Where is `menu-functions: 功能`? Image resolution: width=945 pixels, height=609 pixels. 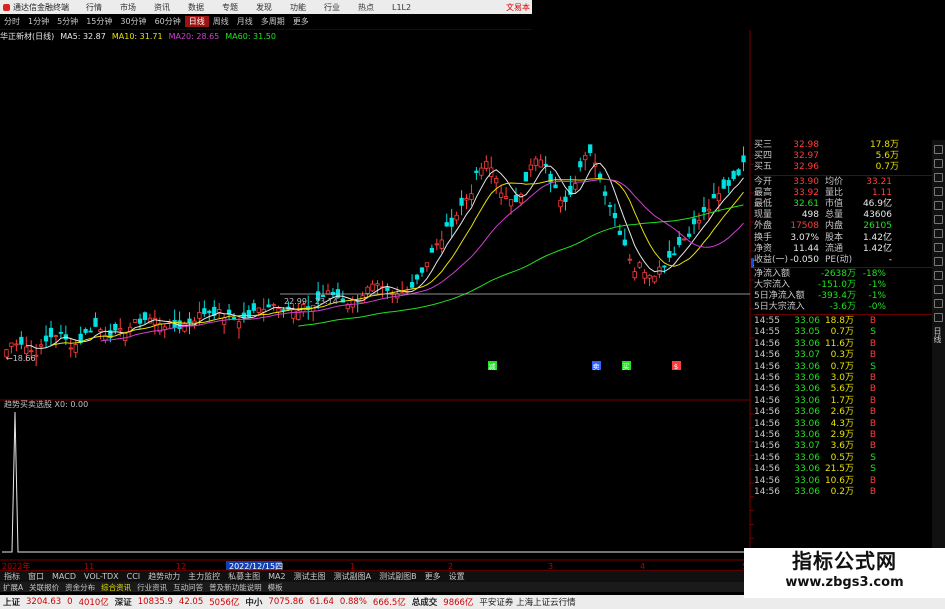 menu-functions: 功能 is located at coordinates (298, 7).